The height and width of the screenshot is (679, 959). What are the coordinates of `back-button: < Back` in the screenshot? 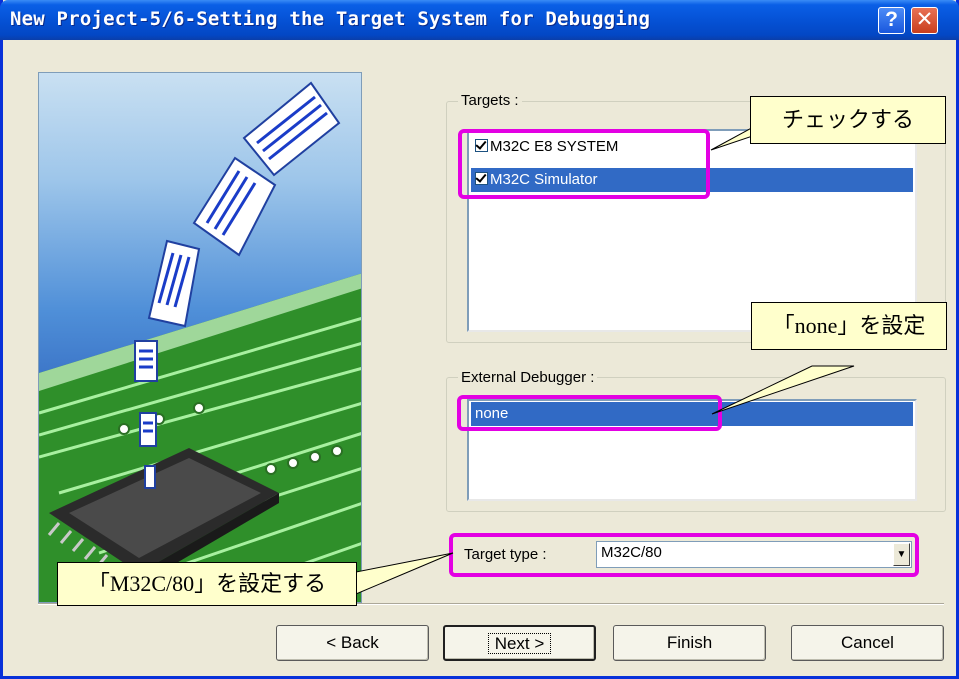 It's located at (352, 643).